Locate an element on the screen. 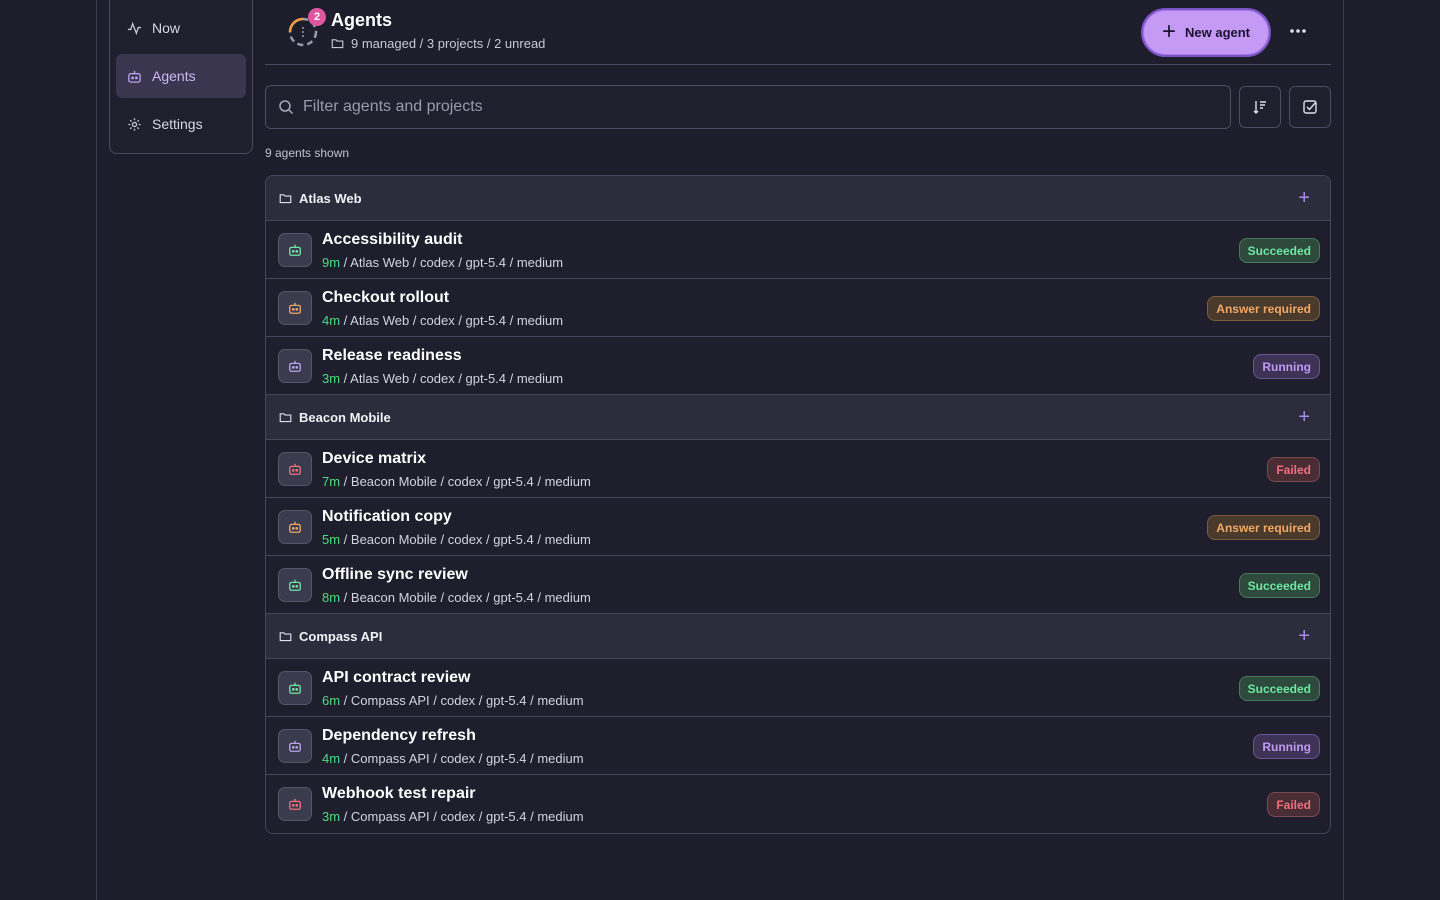 This screenshot has width=1440, height=900. filter-box is located at coordinates (748, 107).